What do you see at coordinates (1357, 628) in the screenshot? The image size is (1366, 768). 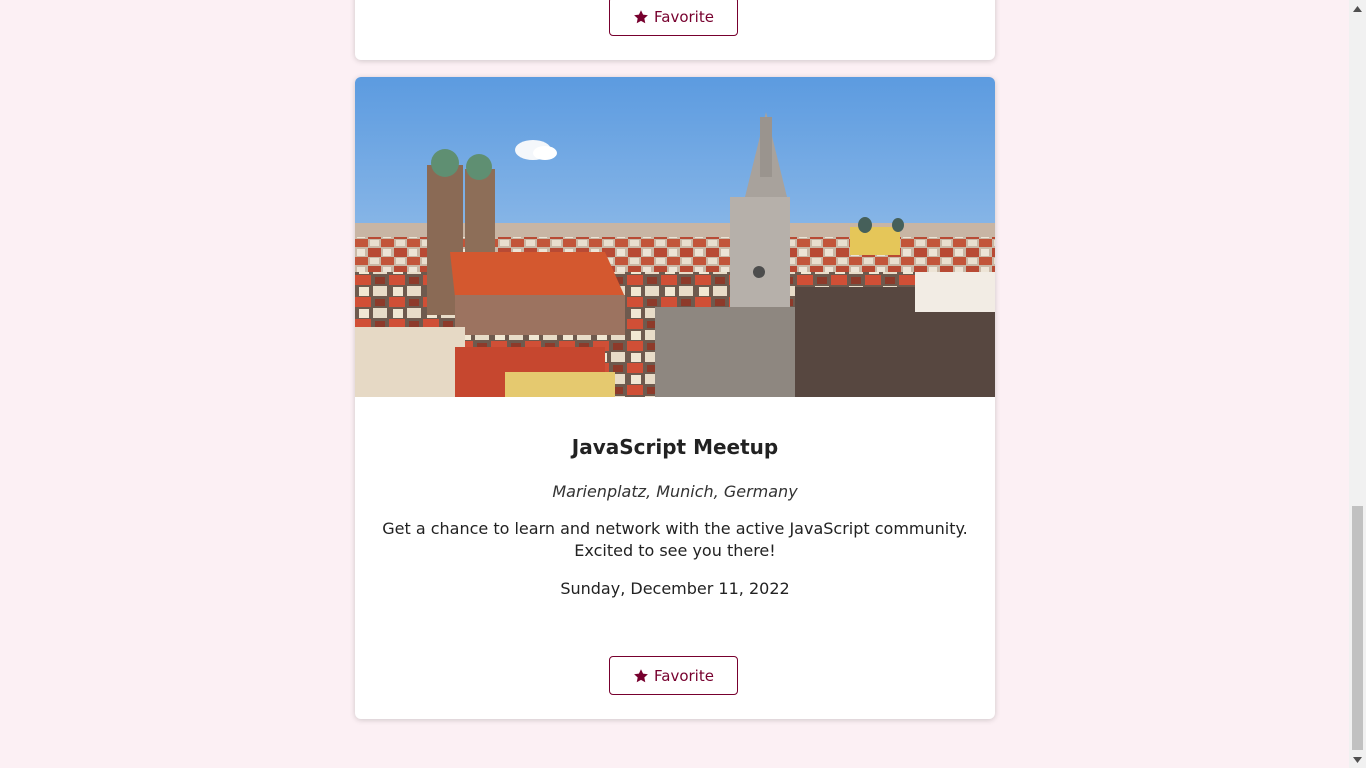 I see `scrollbar-thumb` at bounding box center [1357, 628].